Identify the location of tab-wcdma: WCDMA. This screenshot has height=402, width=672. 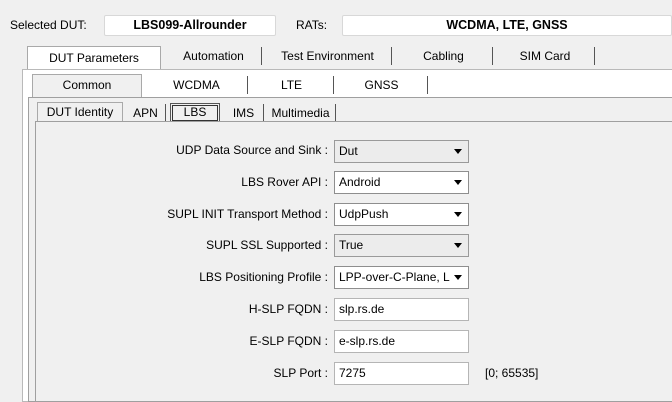
(197, 85).